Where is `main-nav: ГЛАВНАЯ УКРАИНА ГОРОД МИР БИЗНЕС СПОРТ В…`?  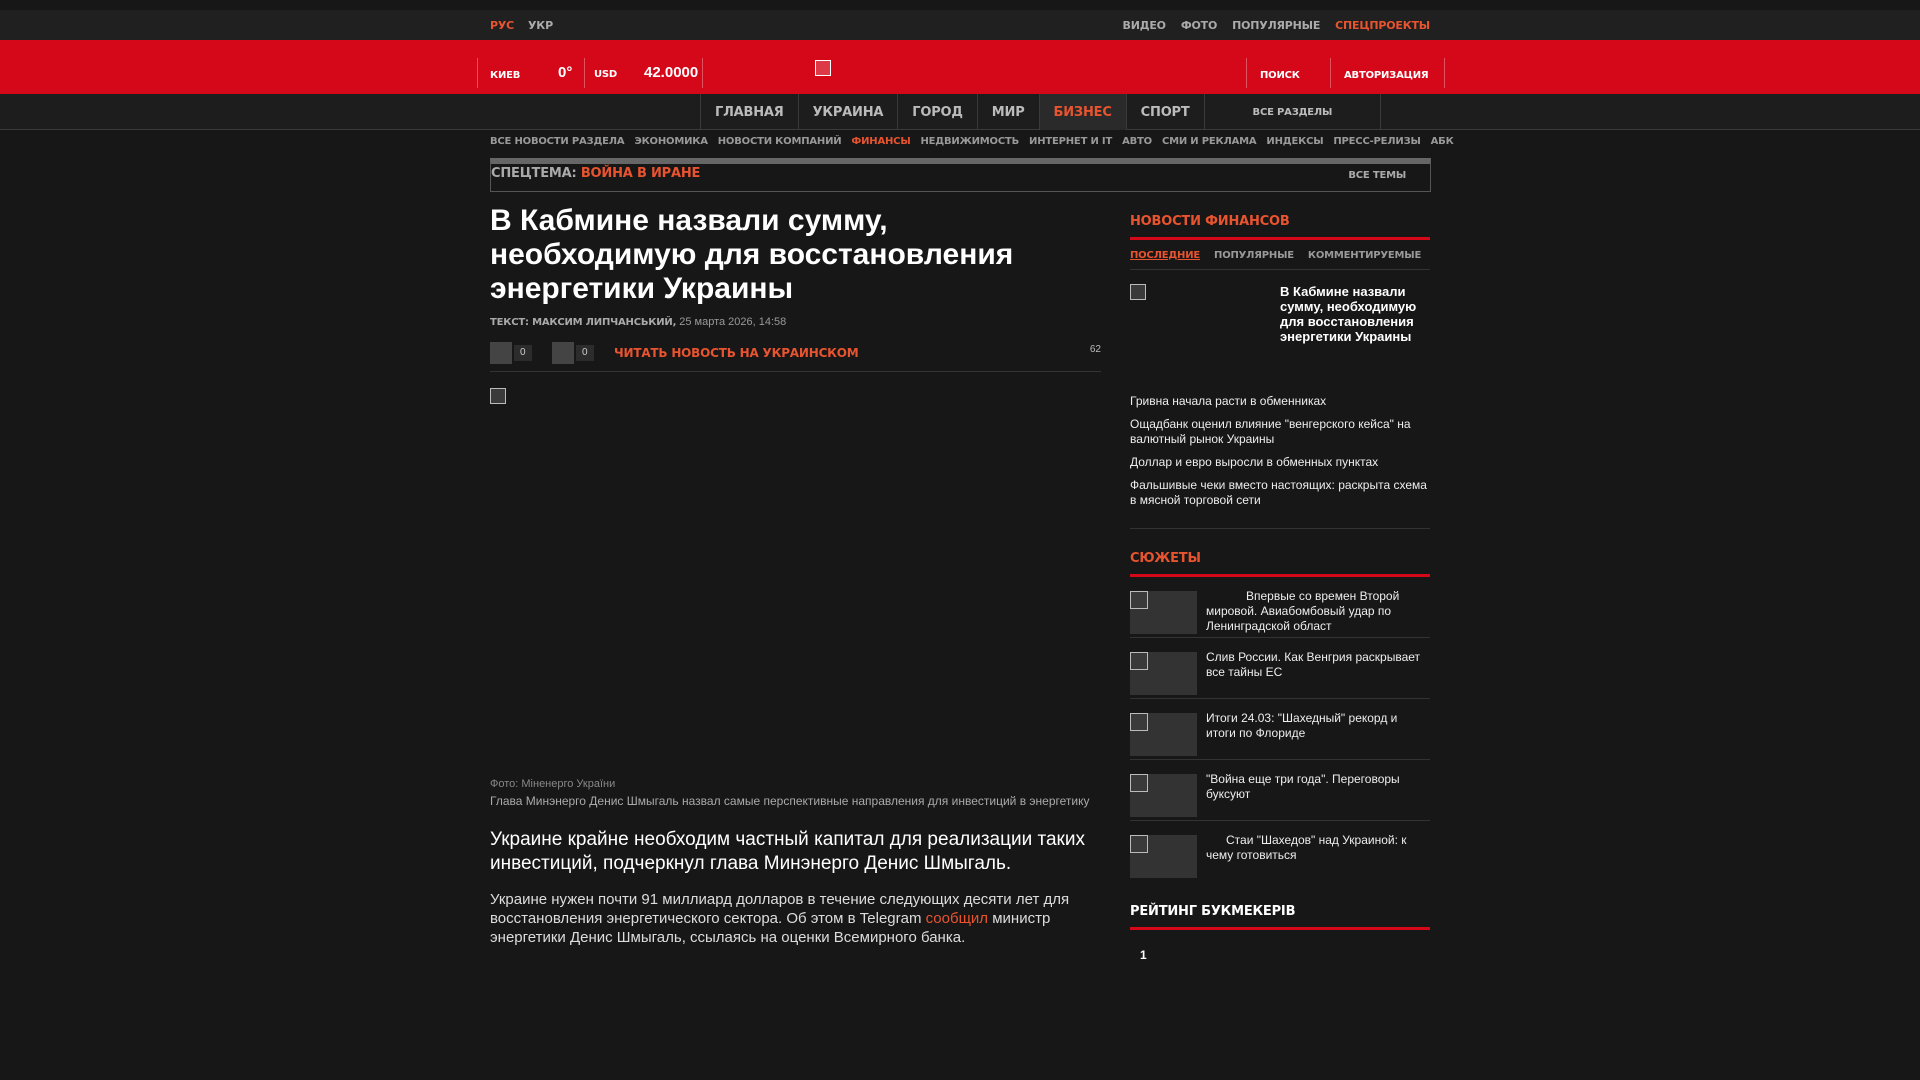 main-nav: ГЛАВНАЯ УКРАИНА ГОРОД МИР БИЗНЕС СПОРТ В… is located at coordinates (960, 112).